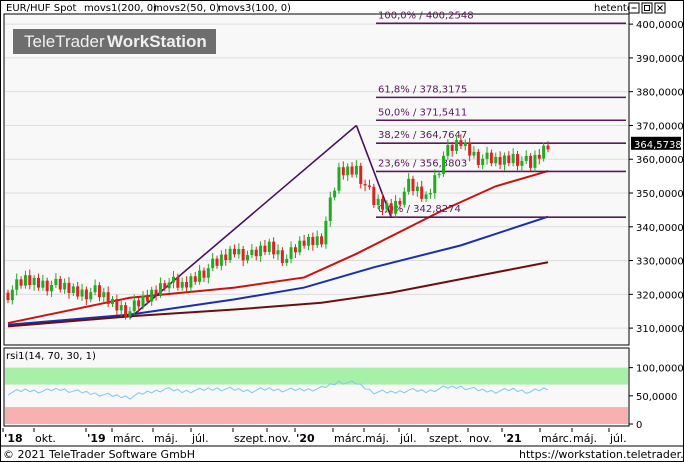 The height and width of the screenshot is (462, 684). I want to click on copyright-text: © 2021 TeleTrader Software GmbH, so click(99, 454).